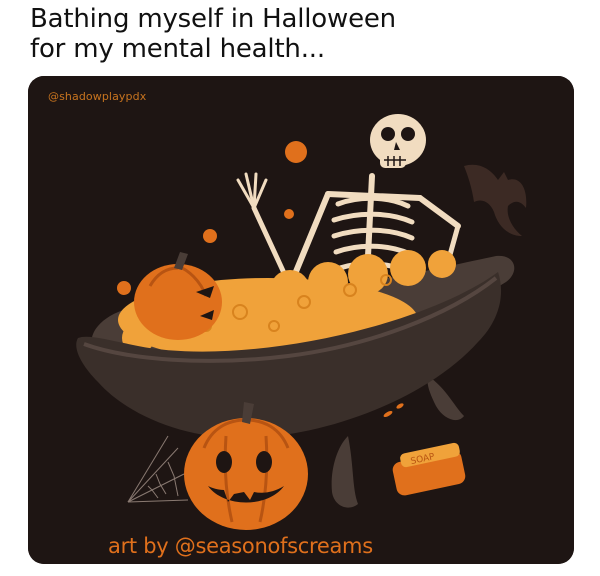 This screenshot has height=576, width=600. I want to click on caption-line-1: Bathing myself in Halloween, so click(213, 19).